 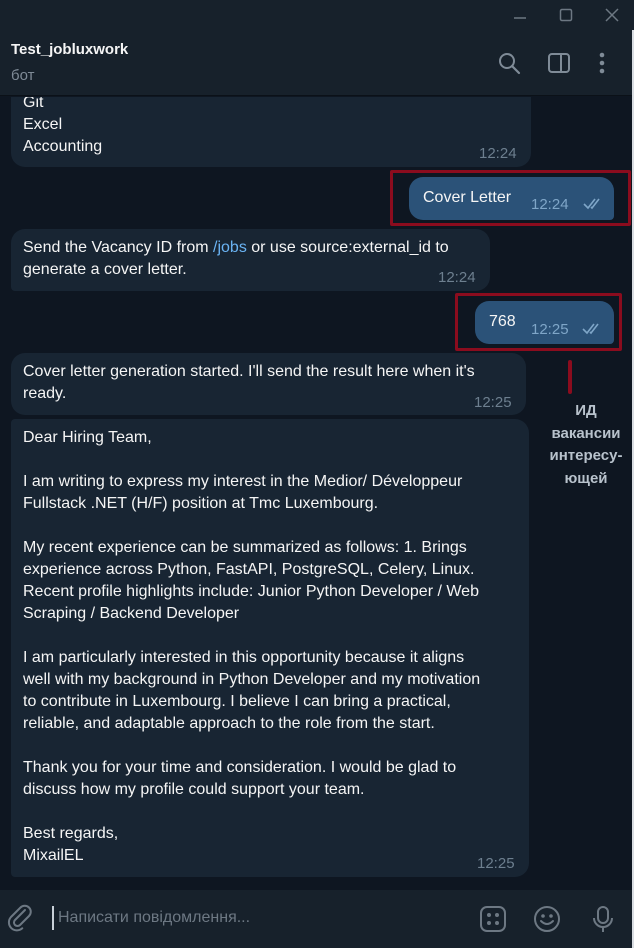 I want to click on maximize-button, so click(x=566, y=15).